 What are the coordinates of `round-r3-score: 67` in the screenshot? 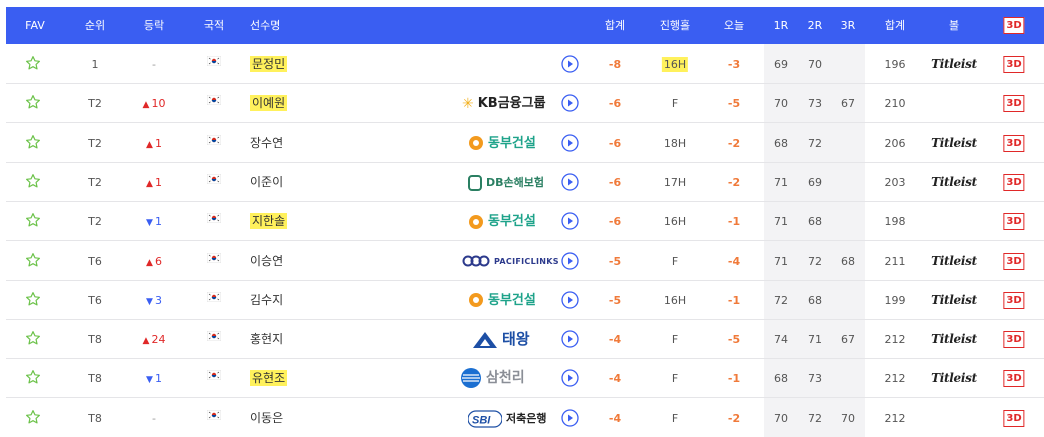 It's located at (848, 104).